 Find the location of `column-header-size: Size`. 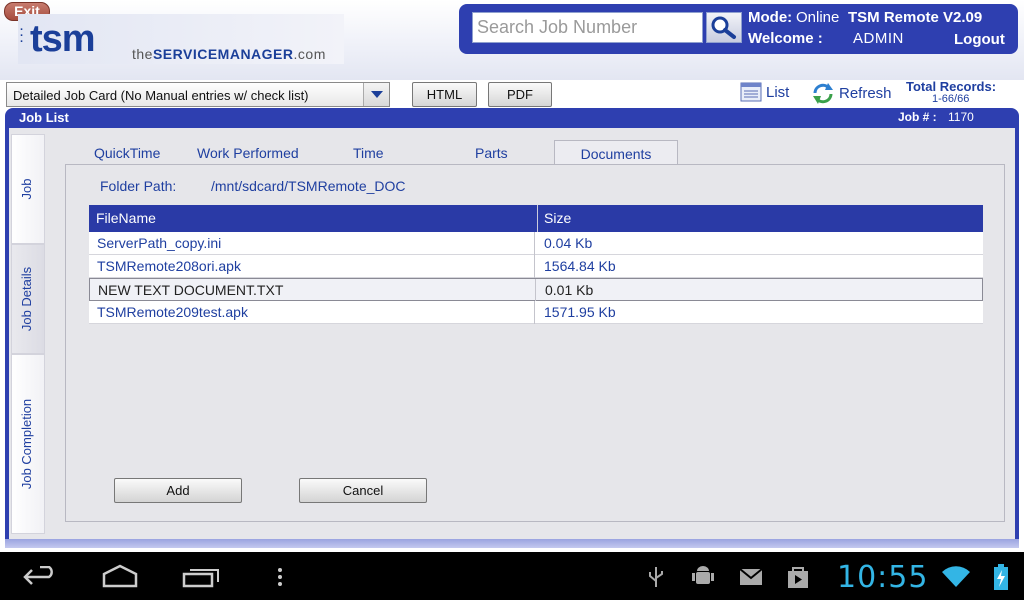

column-header-size: Size is located at coordinates (558, 218).